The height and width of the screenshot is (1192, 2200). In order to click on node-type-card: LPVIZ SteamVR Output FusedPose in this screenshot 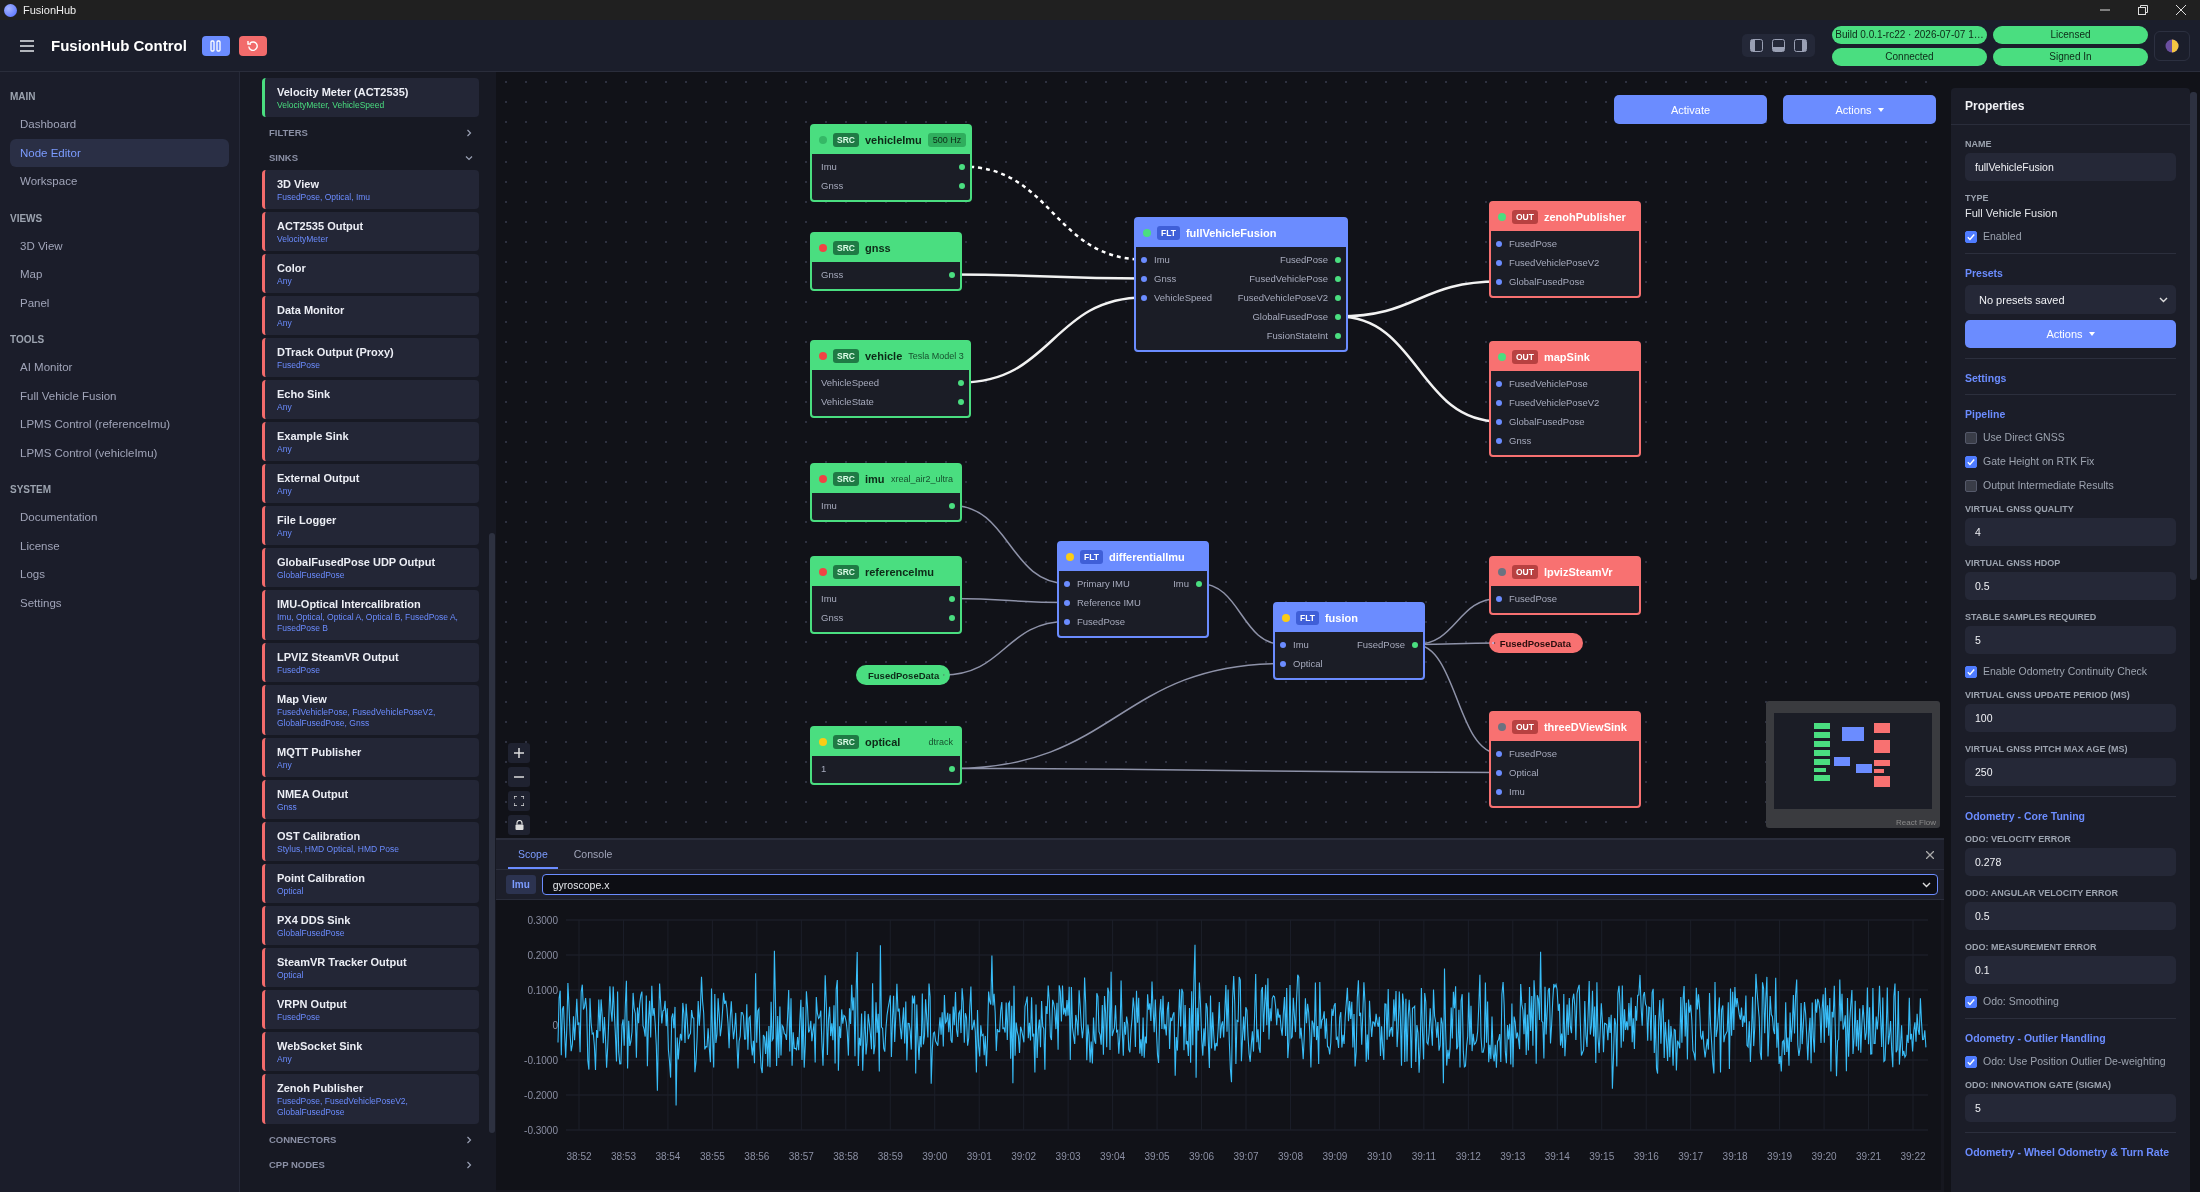, I will do `click(370, 662)`.